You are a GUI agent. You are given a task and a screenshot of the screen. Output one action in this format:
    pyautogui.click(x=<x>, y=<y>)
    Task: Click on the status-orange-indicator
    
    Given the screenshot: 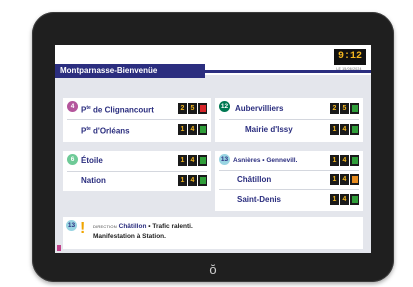 What is the action you would take?
    pyautogui.click(x=354, y=179)
    